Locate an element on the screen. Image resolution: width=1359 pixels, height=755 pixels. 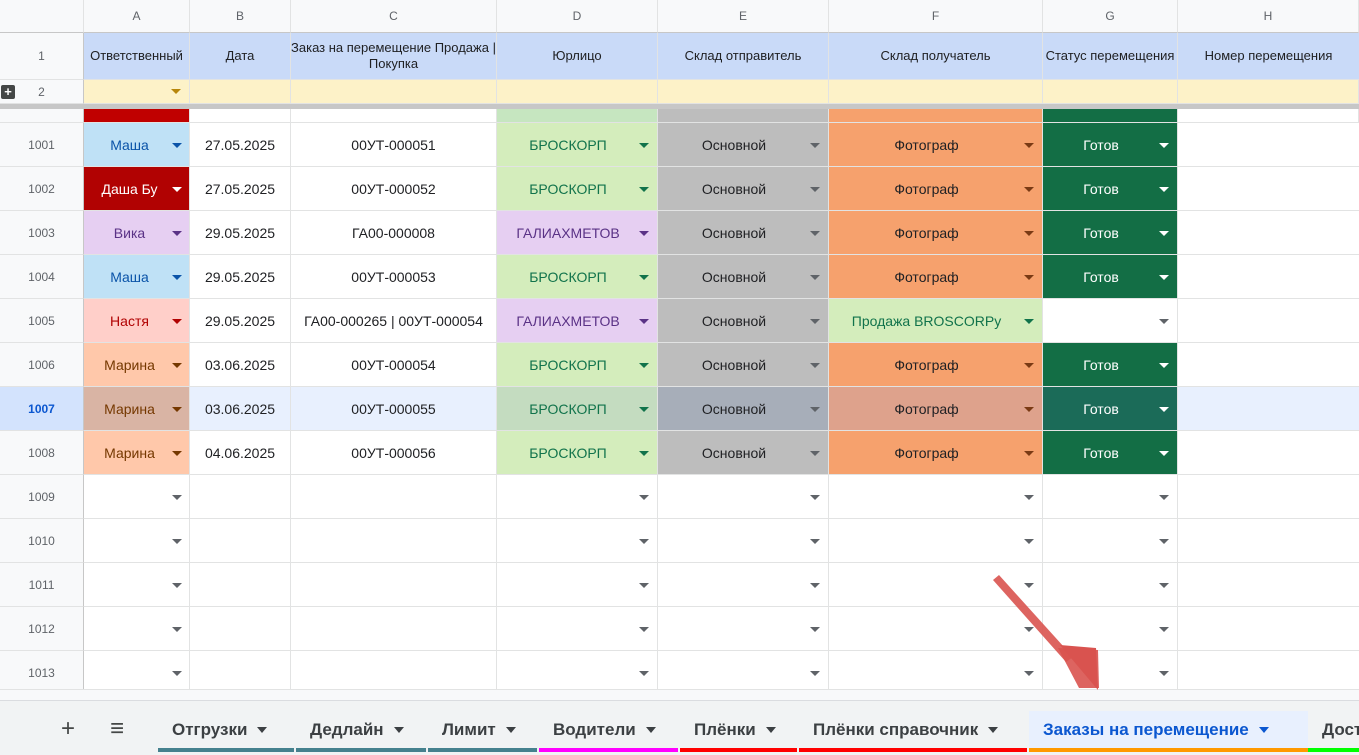
cell-a: Марина is located at coordinates (137, 453).